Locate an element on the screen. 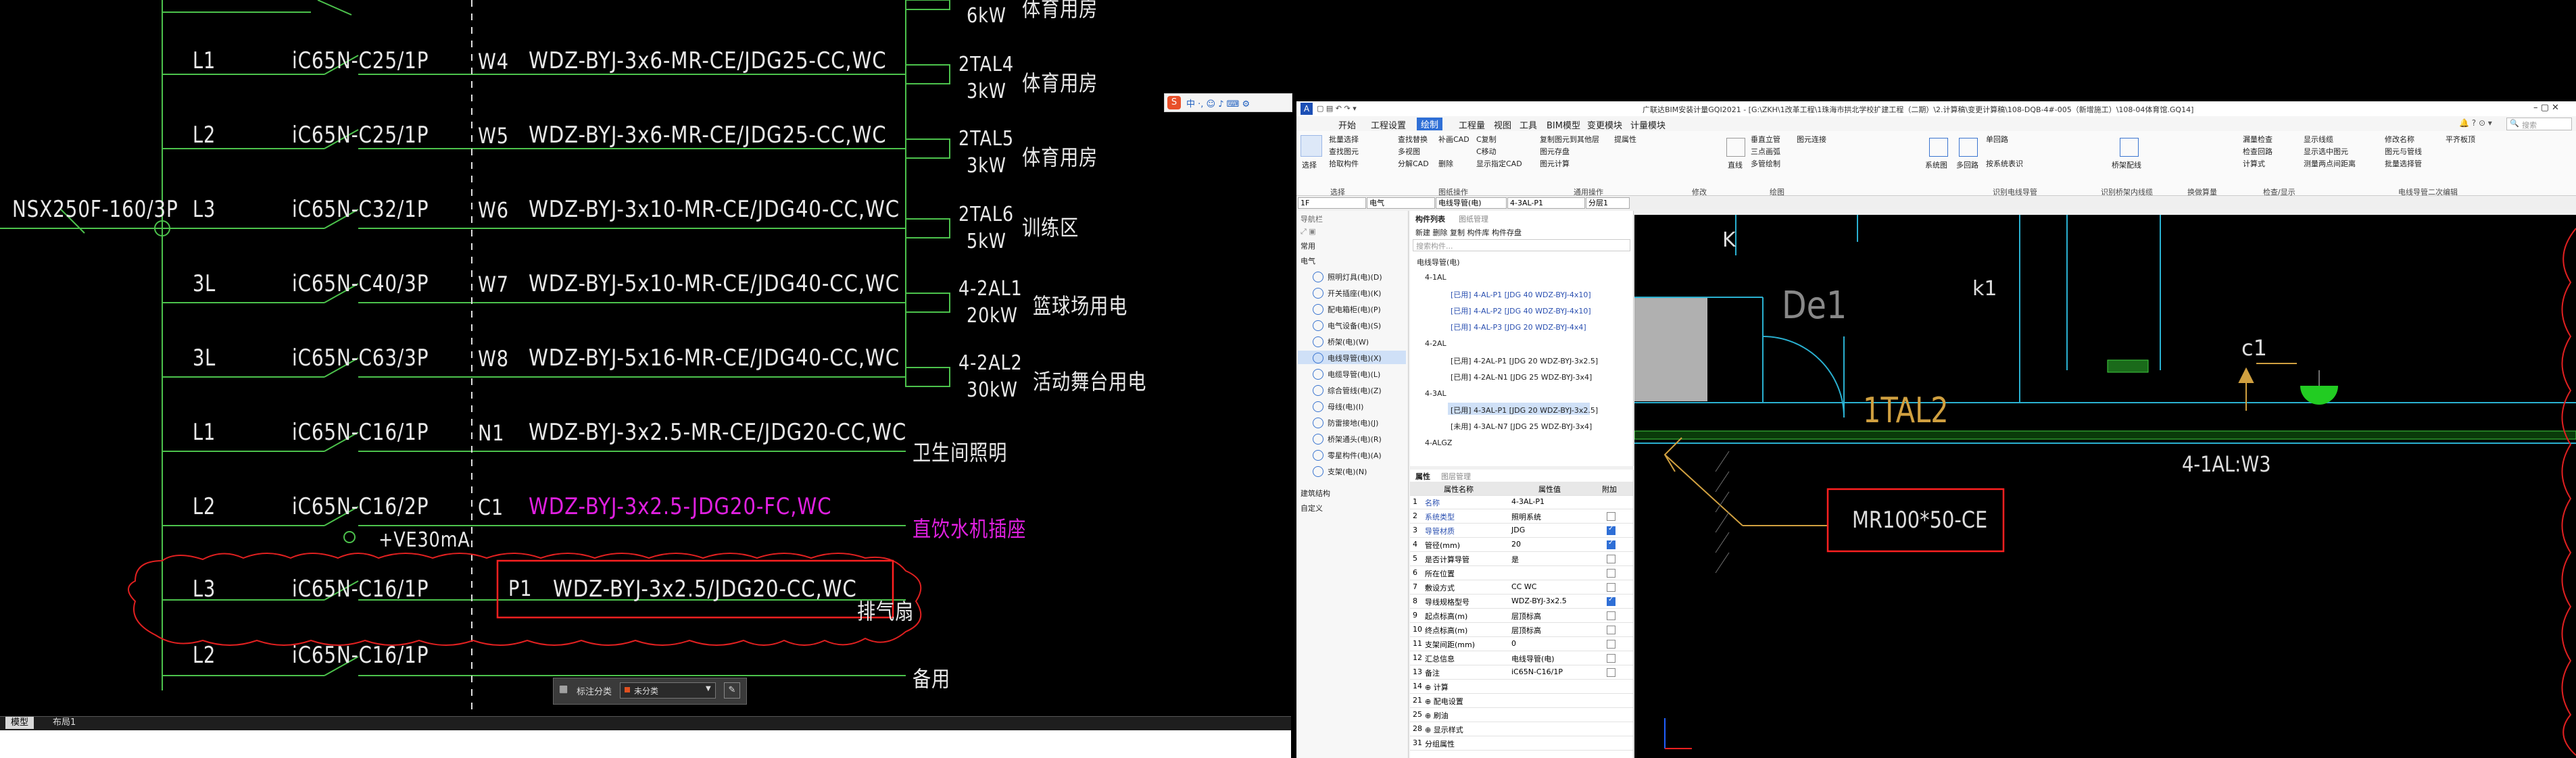  tree-item: 电线导管(电) is located at coordinates (1438, 262).